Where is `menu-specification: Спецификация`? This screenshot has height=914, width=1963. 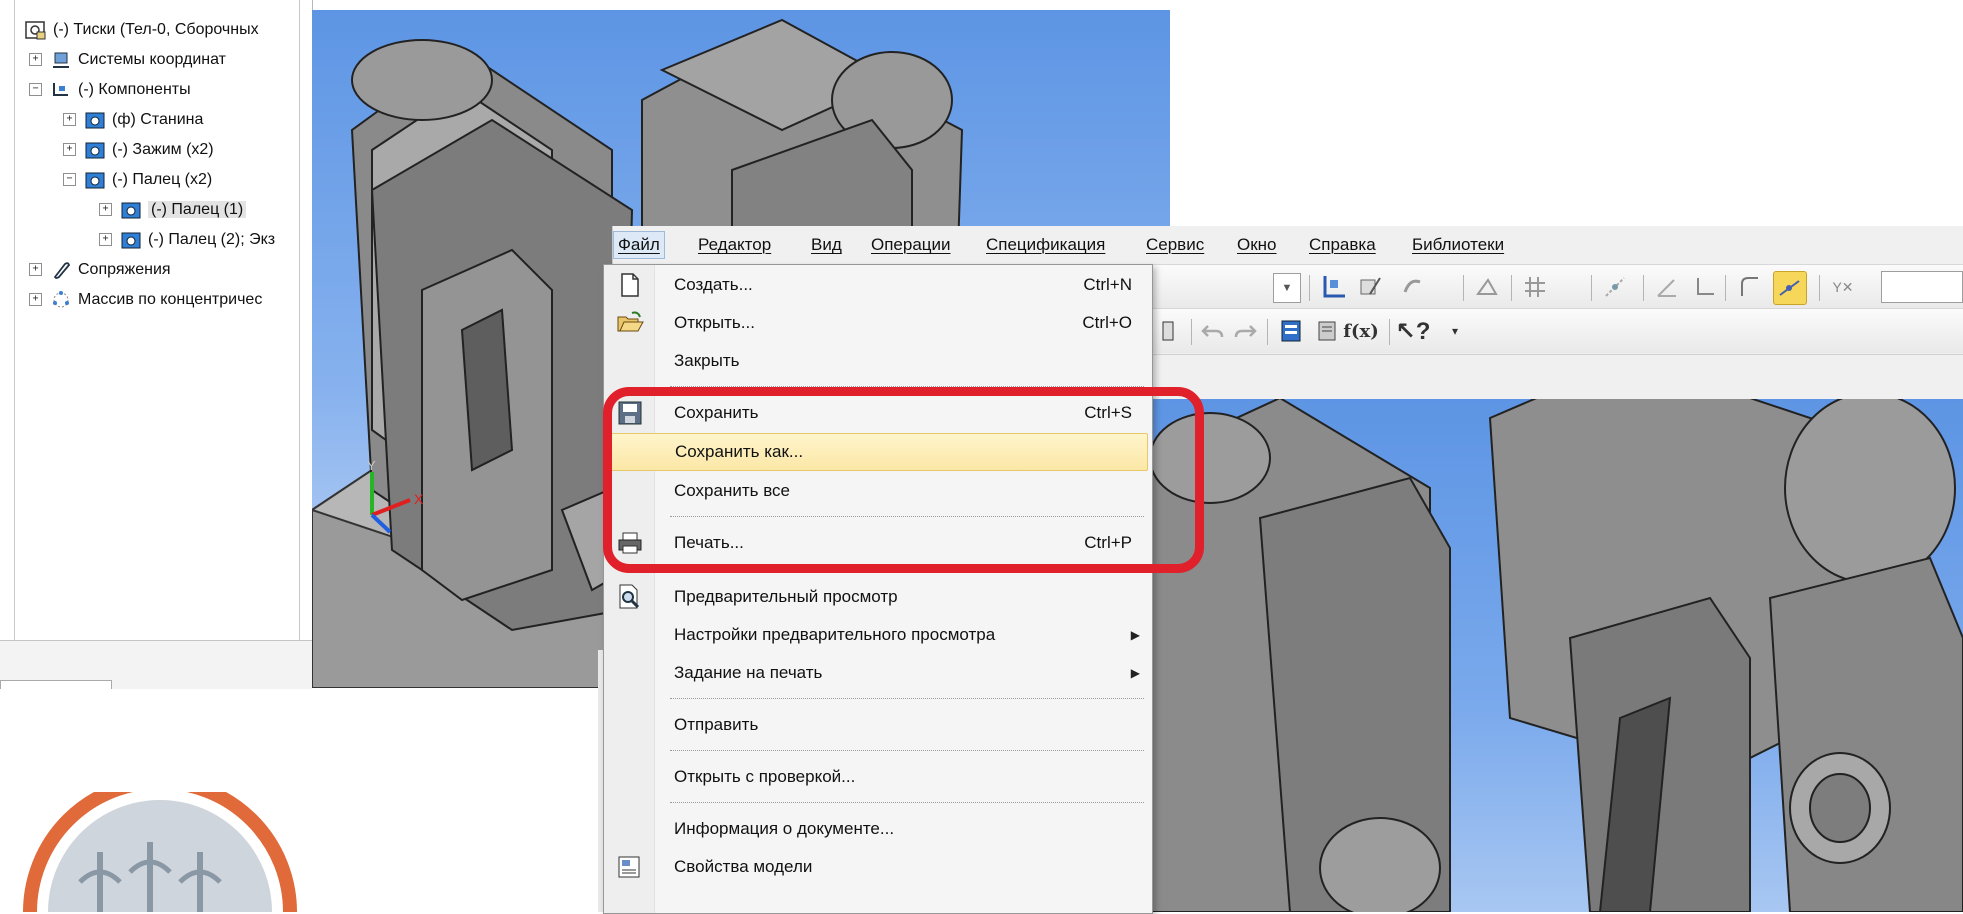
menu-specification: Спецификация is located at coordinates (1045, 245).